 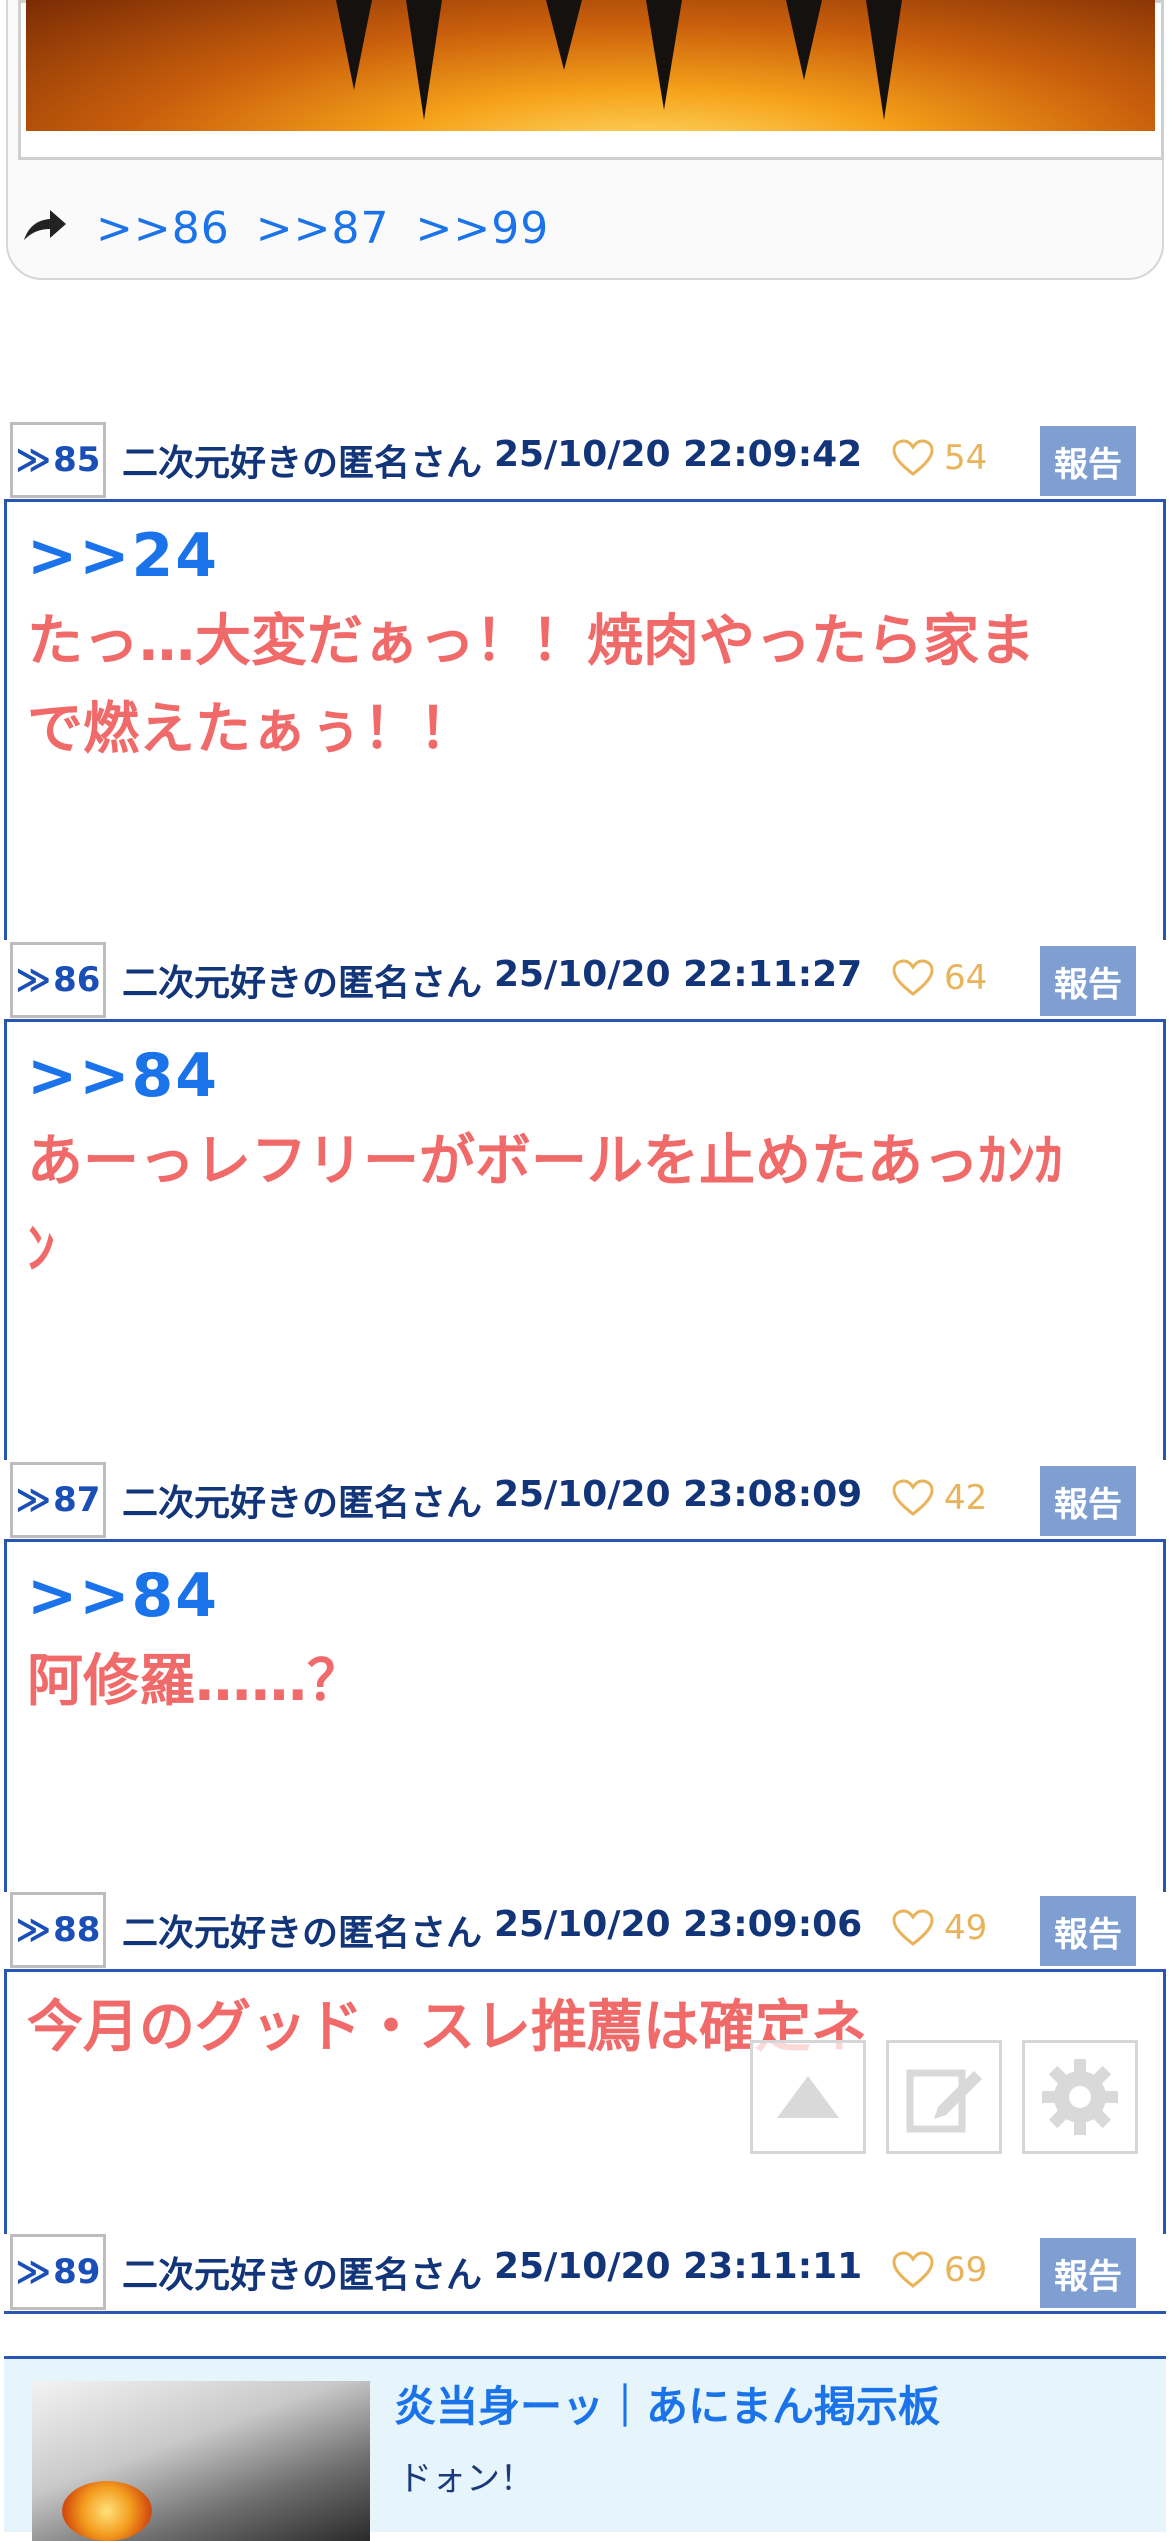 What do you see at coordinates (163, 228) in the screenshot?
I see `reply-link: >>86` at bounding box center [163, 228].